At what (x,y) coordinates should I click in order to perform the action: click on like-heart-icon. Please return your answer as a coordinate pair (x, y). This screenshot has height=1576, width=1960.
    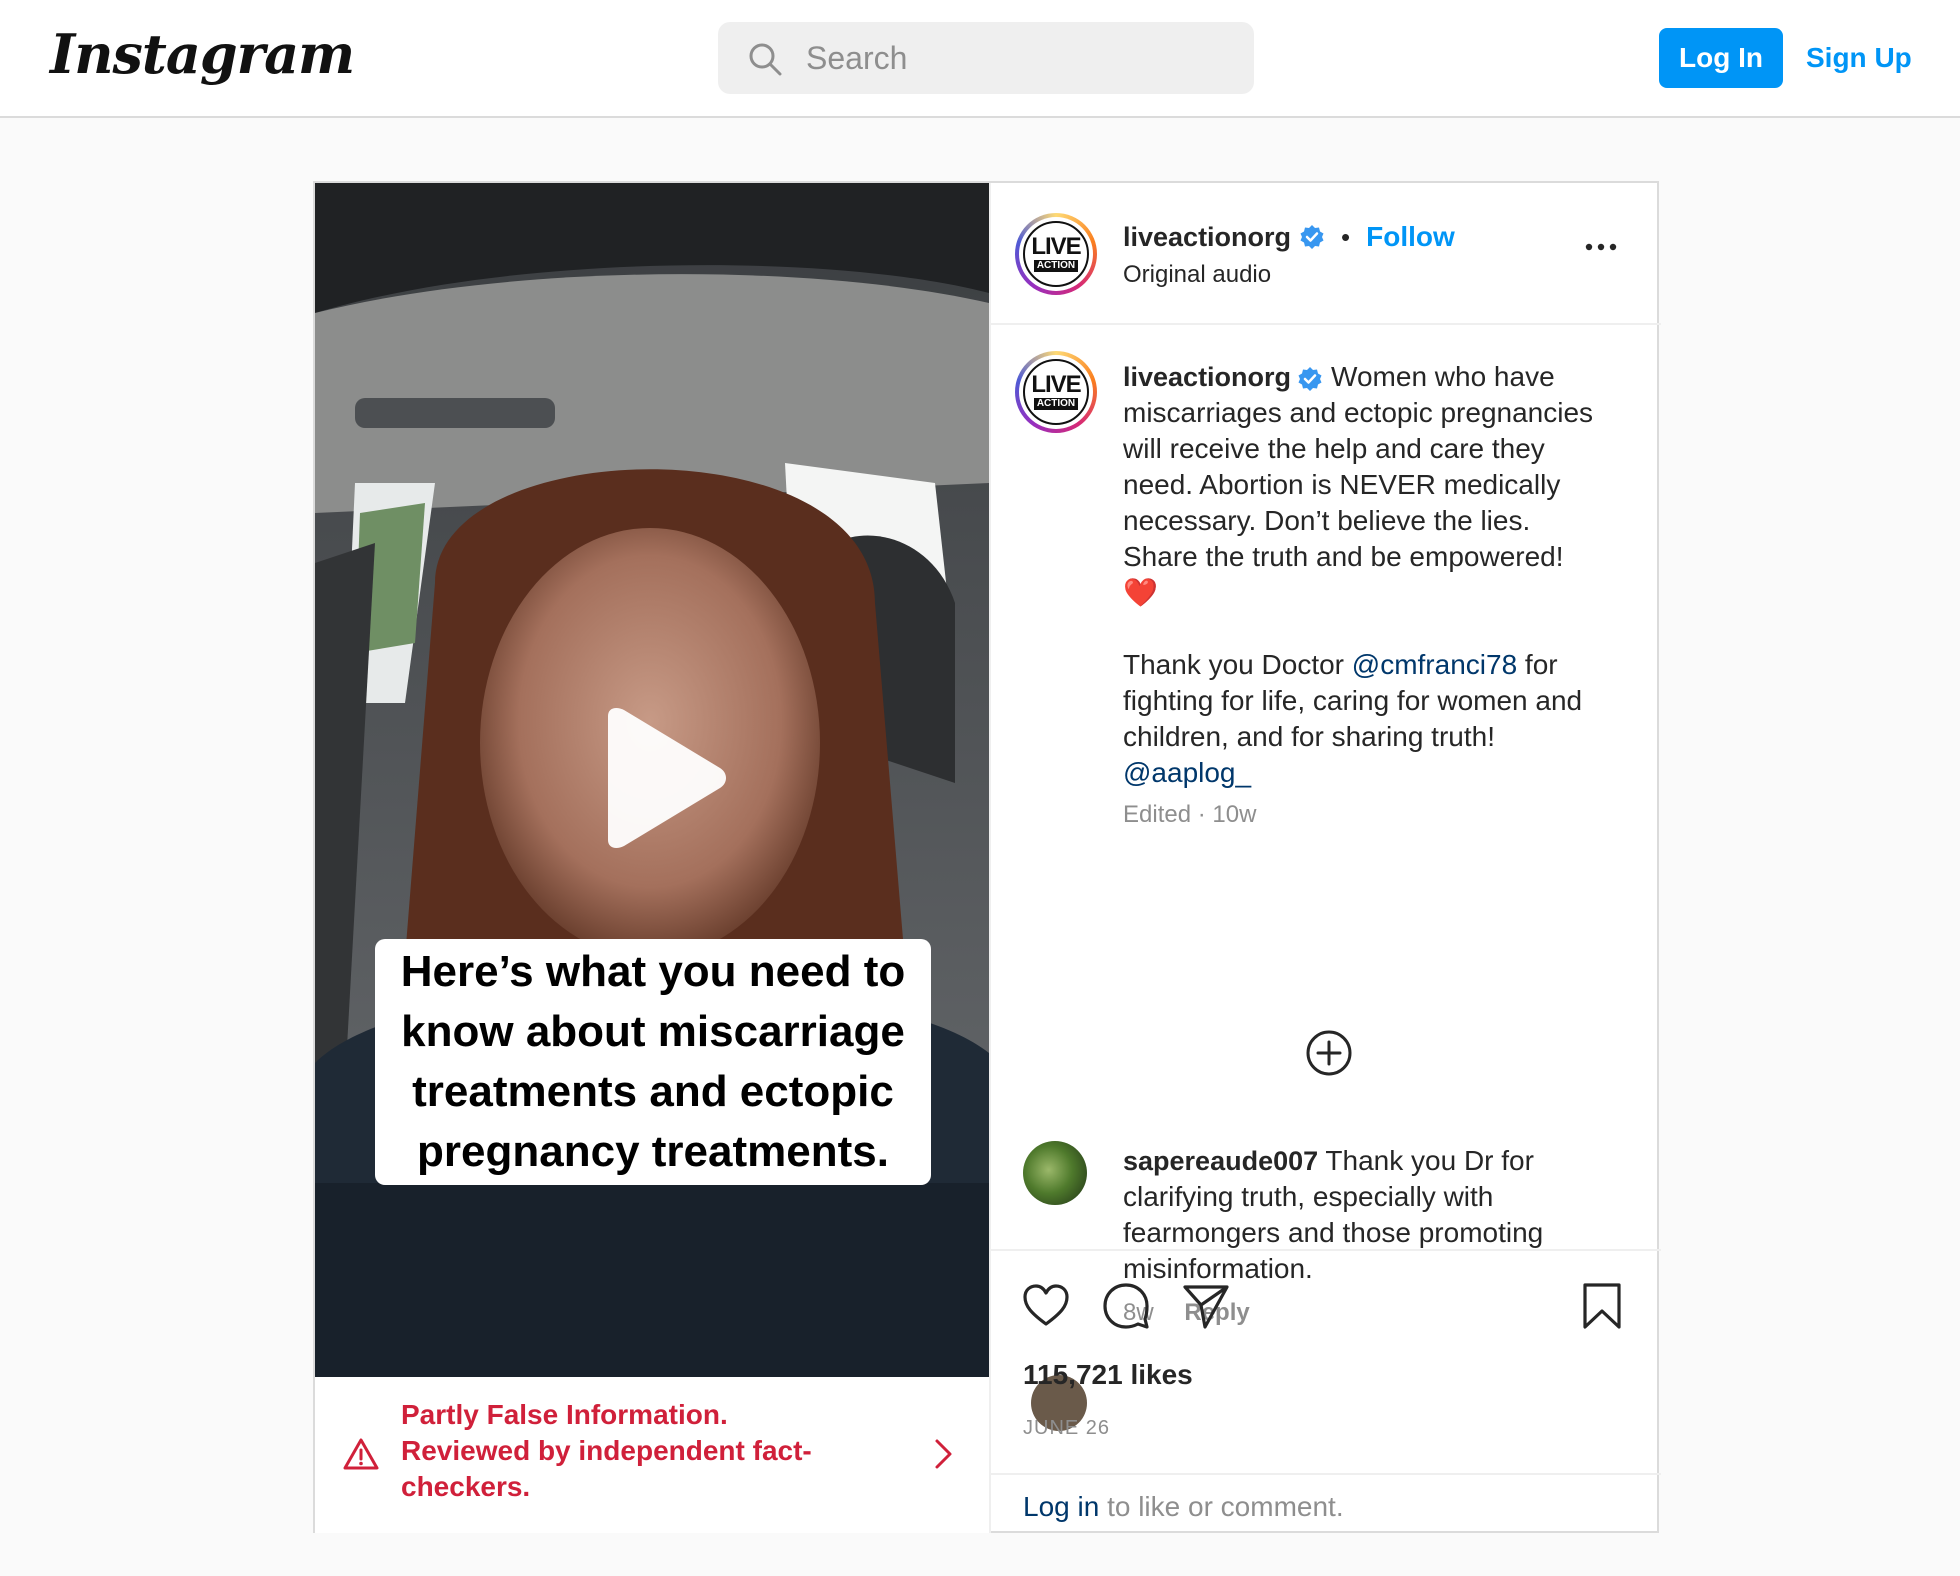
    Looking at the image, I should click on (1046, 1306).